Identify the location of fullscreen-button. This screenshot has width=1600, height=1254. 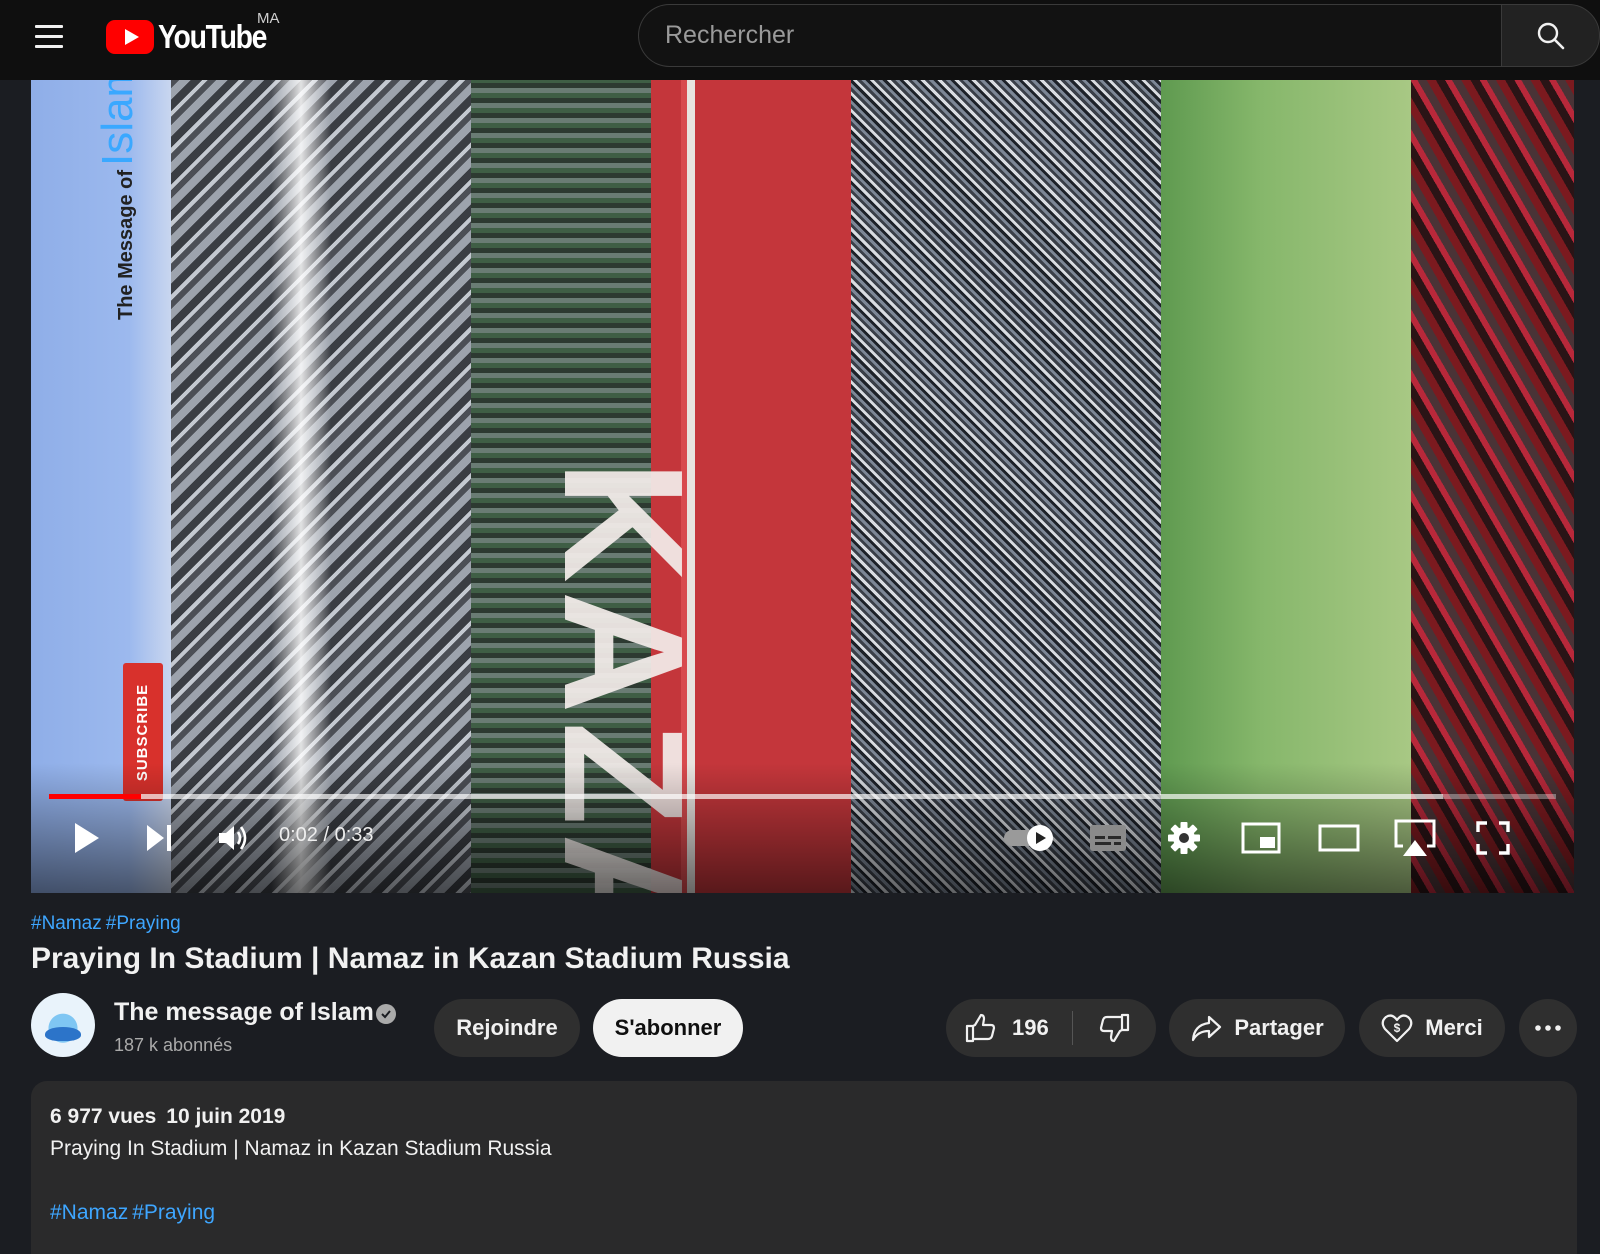
(1493, 838).